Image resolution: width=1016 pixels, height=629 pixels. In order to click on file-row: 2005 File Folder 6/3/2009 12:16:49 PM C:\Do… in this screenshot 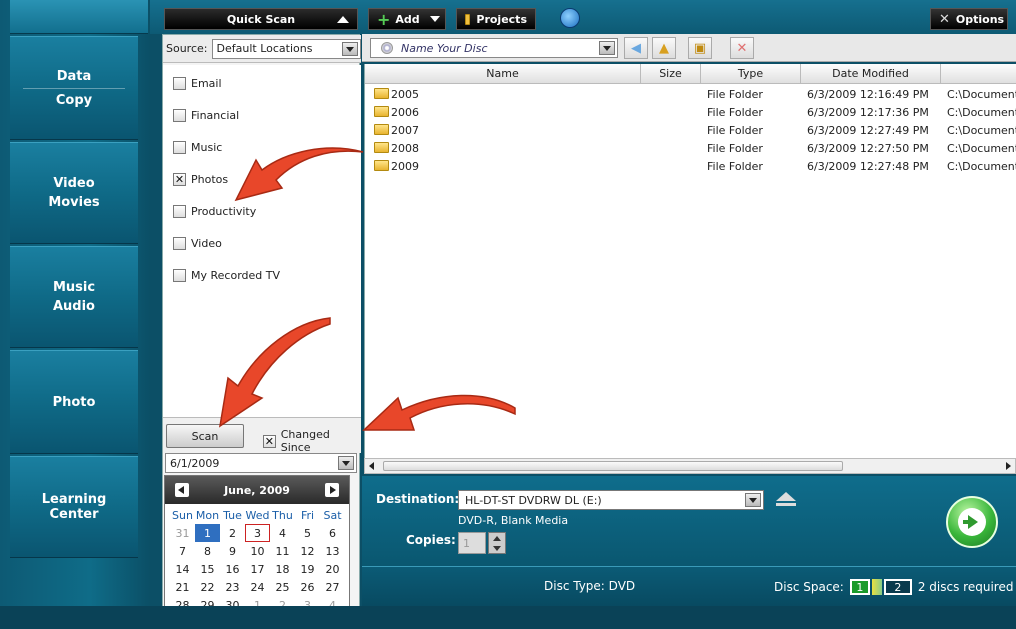, I will do `click(690, 95)`.